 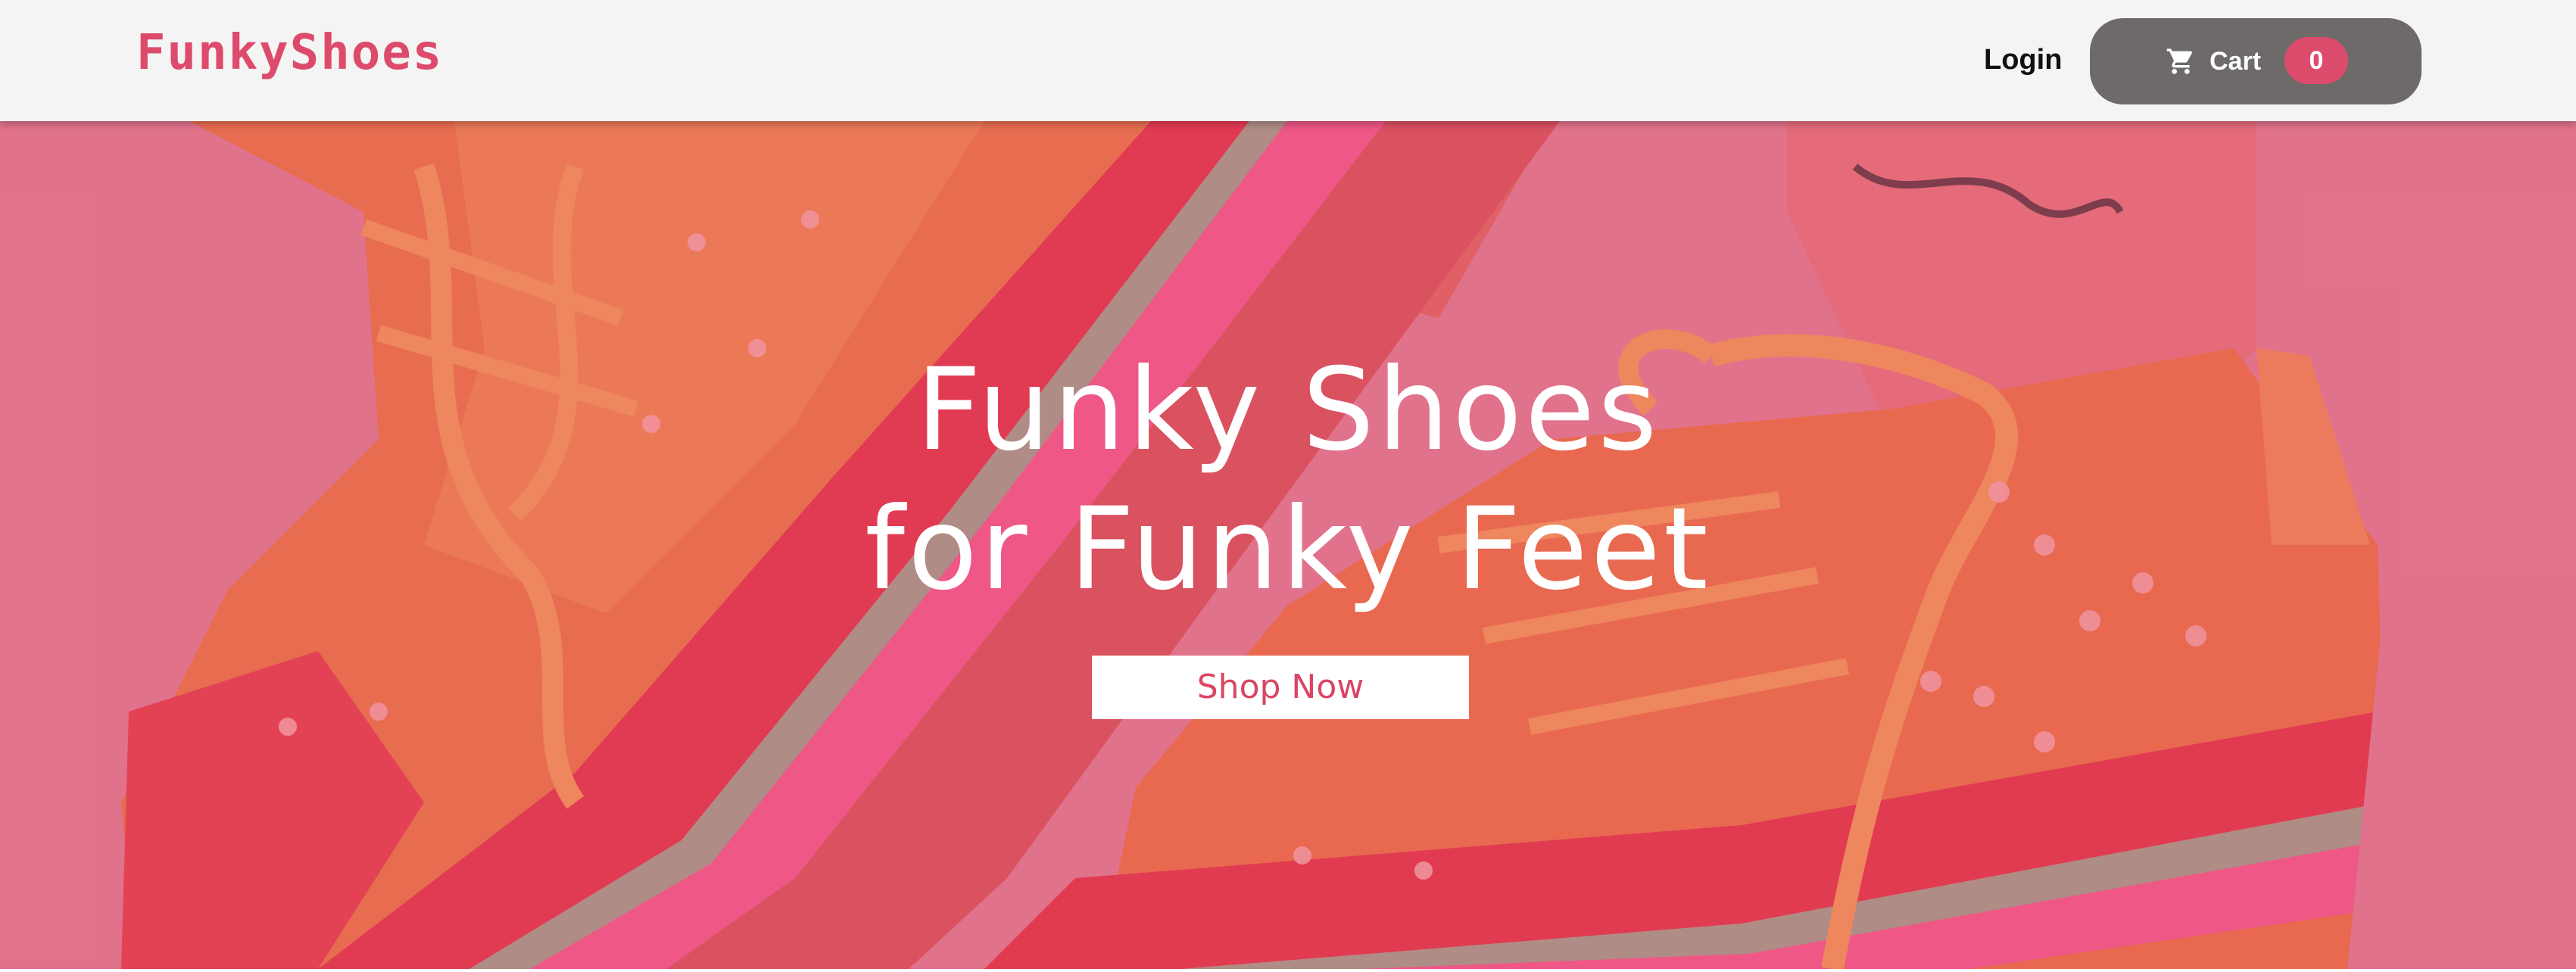 What do you see at coordinates (1288, 549) in the screenshot?
I see `hero-title-line-2: for Funky Feet` at bounding box center [1288, 549].